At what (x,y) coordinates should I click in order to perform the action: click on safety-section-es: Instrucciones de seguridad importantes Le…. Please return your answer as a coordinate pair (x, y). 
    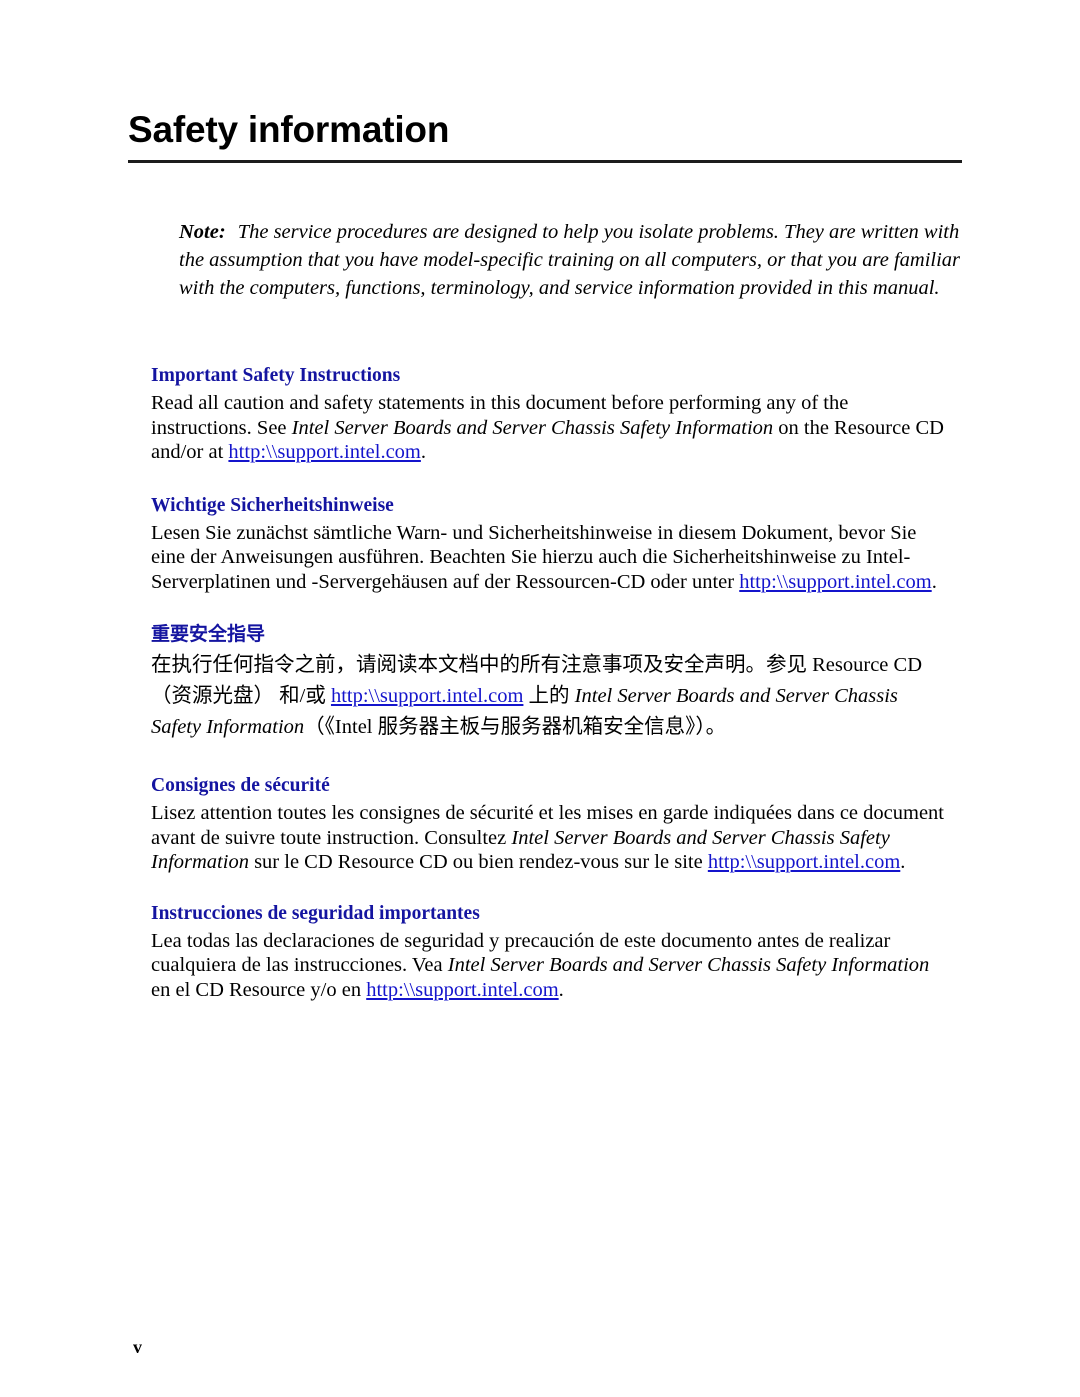
    Looking at the image, I should click on (551, 952).